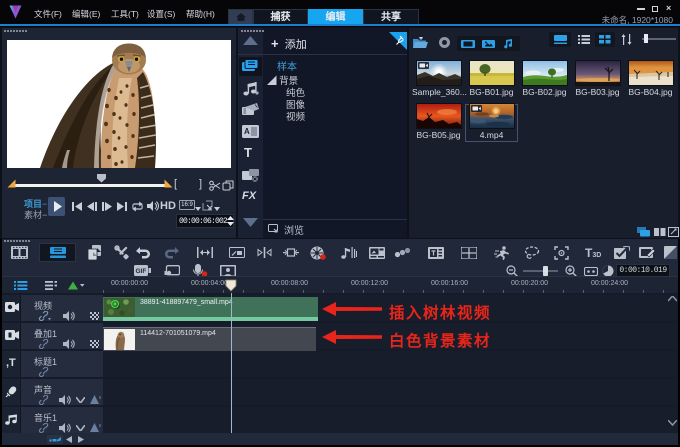 This screenshot has height=447, width=680. Describe the element at coordinates (141, 271) in the screenshot. I see `svg-text: GIF` at that location.